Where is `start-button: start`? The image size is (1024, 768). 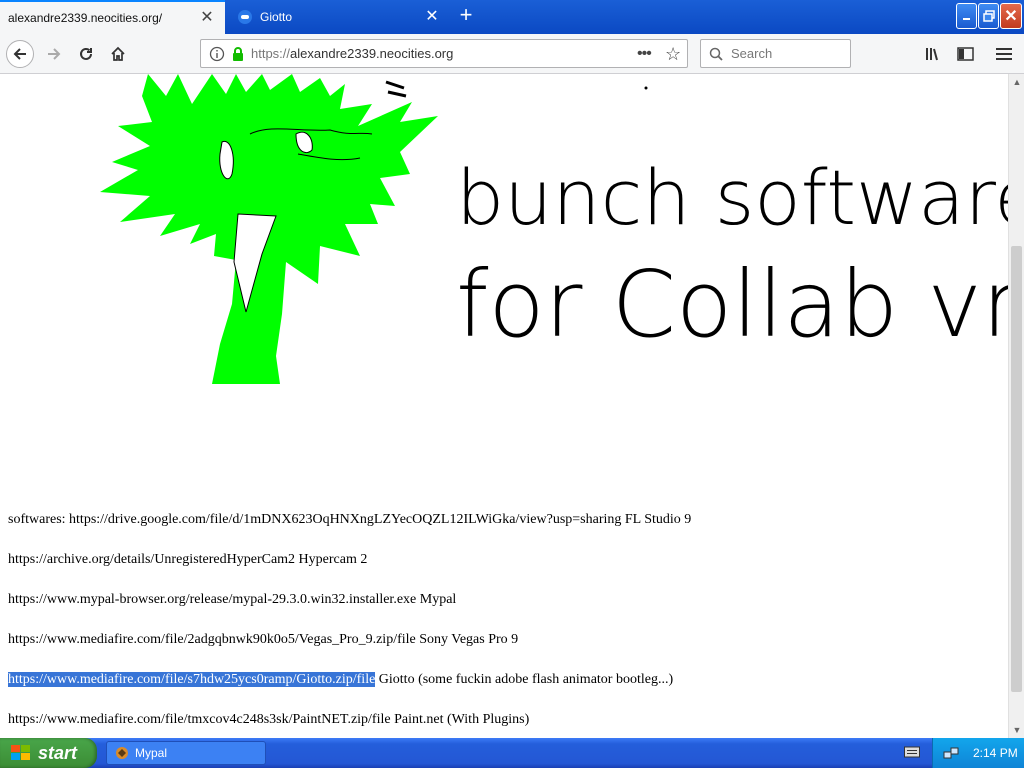 start-button: start is located at coordinates (48, 753).